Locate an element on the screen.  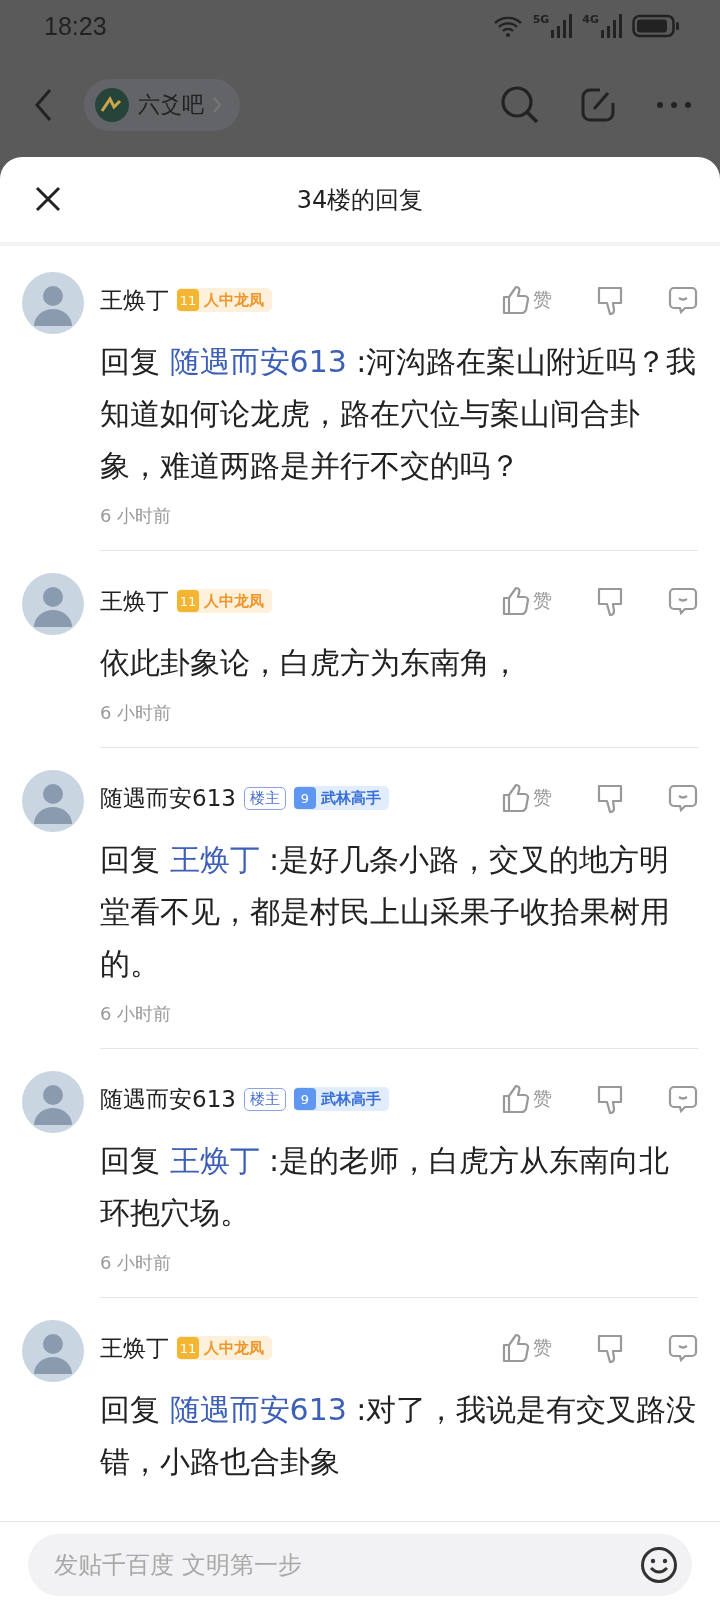
clock-time: 18:23 is located at coordinates (75, 26).